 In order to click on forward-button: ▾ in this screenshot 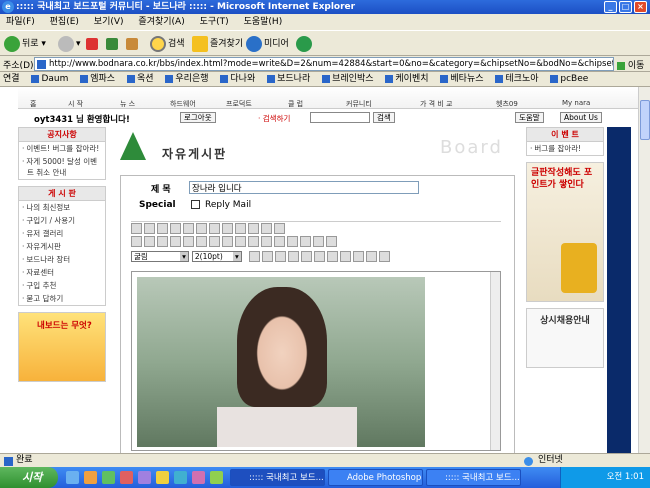, I will do `click(69, 44)`.